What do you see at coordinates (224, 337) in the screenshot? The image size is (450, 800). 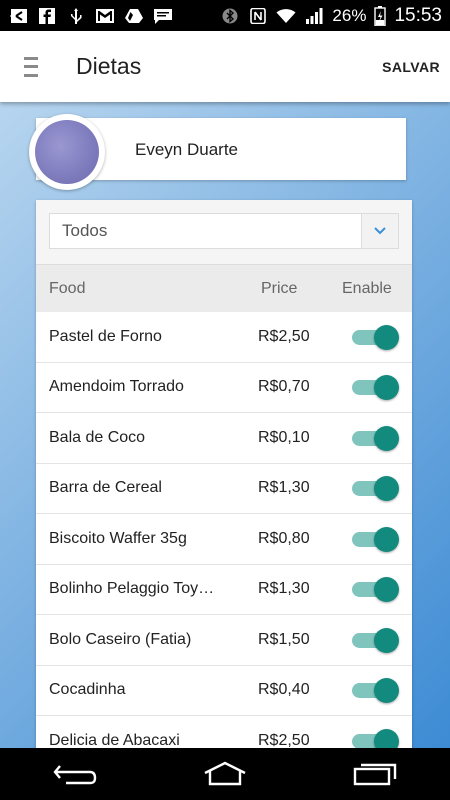 I see `table-row: Pastel de Forno R$2,50` at bounding box center [224, 337].